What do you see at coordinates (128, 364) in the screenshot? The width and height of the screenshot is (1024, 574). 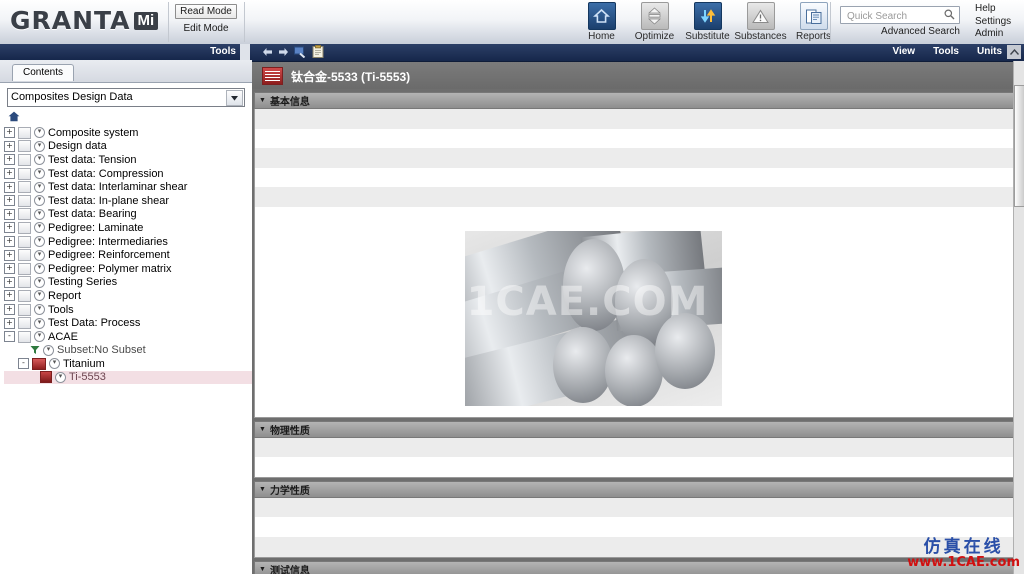 I see `tree-item: - ▾ Titanium` at bounding box center [128, 364].